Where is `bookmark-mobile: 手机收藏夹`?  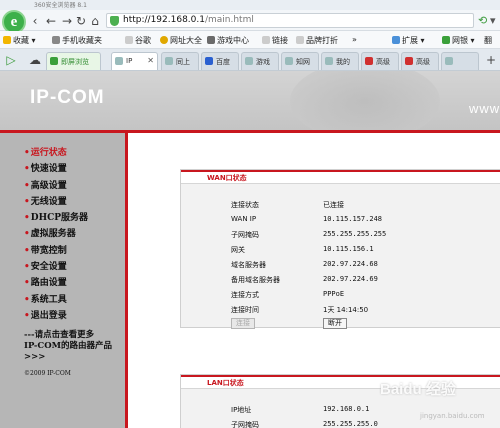
bookmark-mobile: 手机收藏夹 is located at coordinates (77, 40).